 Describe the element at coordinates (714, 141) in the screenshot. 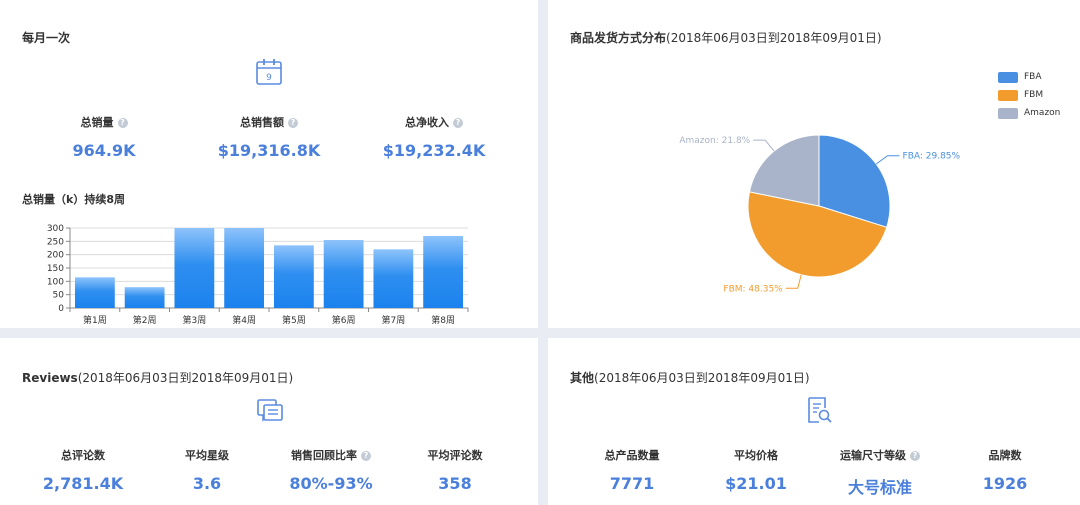

I see `pie-slice-label: Amazon: 21.8%` at that location.